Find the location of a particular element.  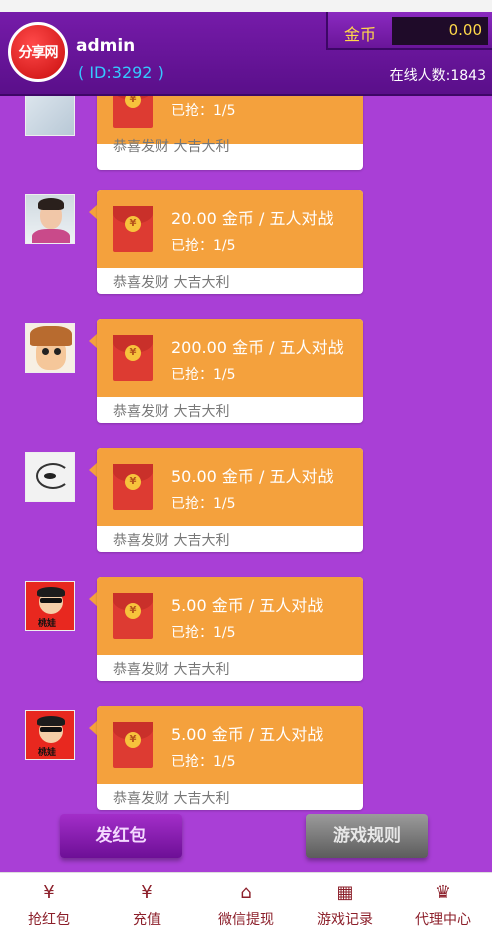

bottom-nav: ¥ 抢红包 ¥ 充值 ⌂ 微信提现 ▦ 游戏记录 ♛ 代理中心 is located at coordinates (246, 903).